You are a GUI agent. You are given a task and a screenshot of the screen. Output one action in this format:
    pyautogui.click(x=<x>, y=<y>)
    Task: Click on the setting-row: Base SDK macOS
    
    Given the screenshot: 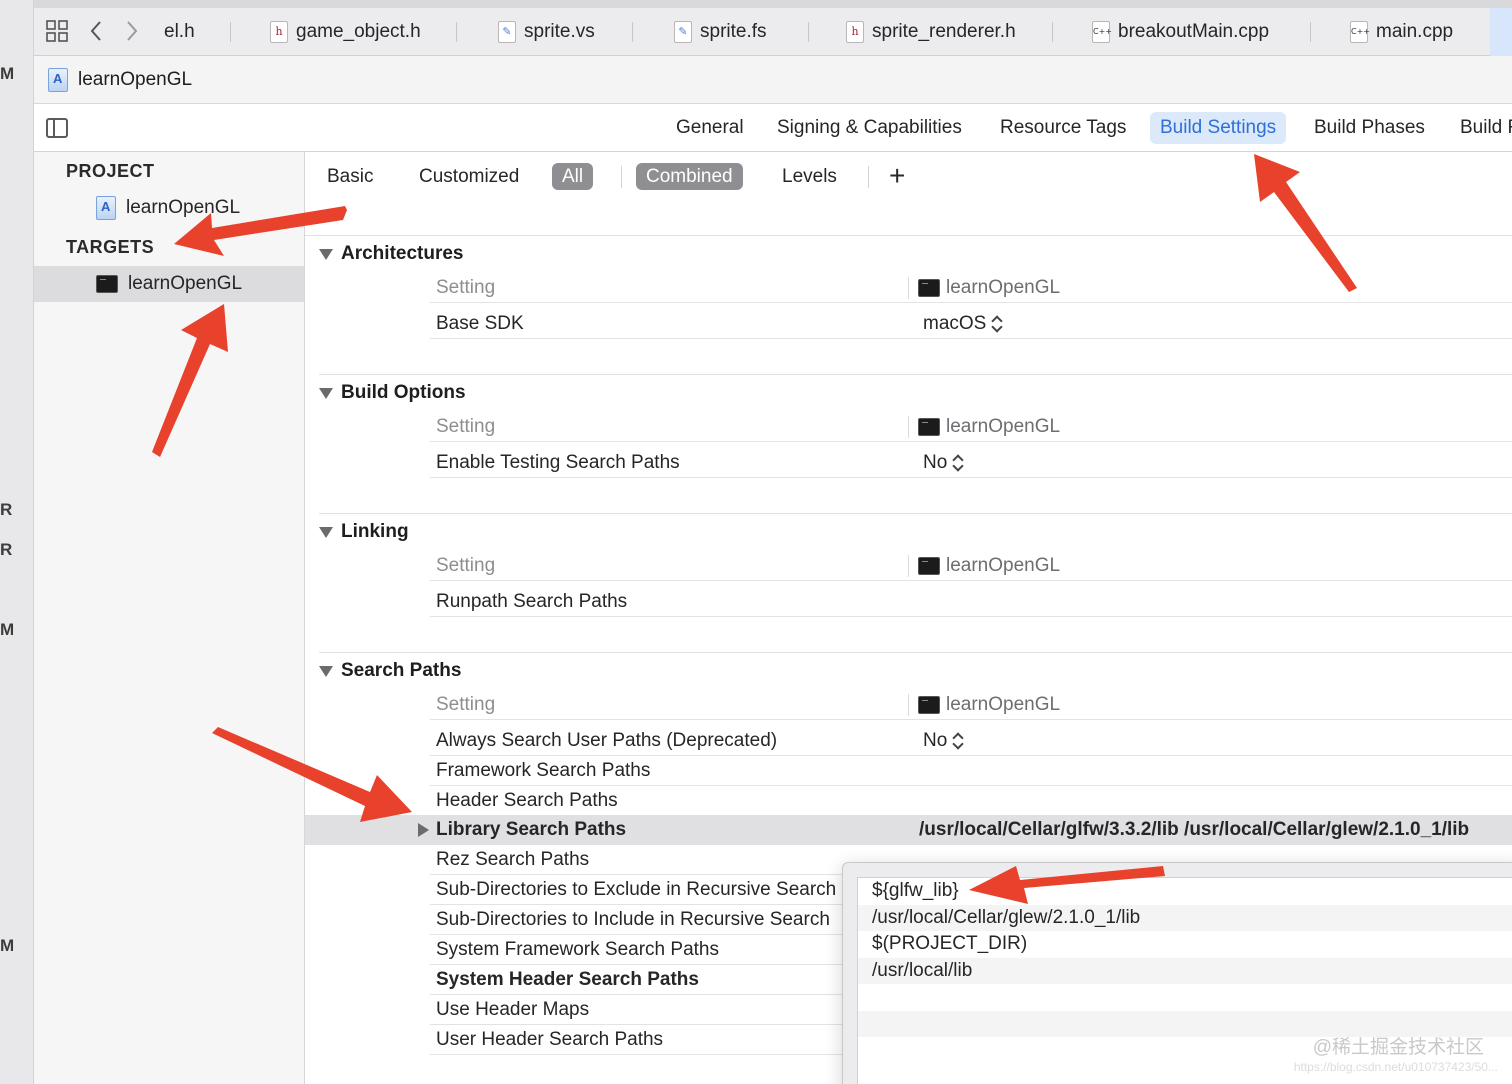 What is the action you would take?
    pyautogui.click(x=971, y=324)
    